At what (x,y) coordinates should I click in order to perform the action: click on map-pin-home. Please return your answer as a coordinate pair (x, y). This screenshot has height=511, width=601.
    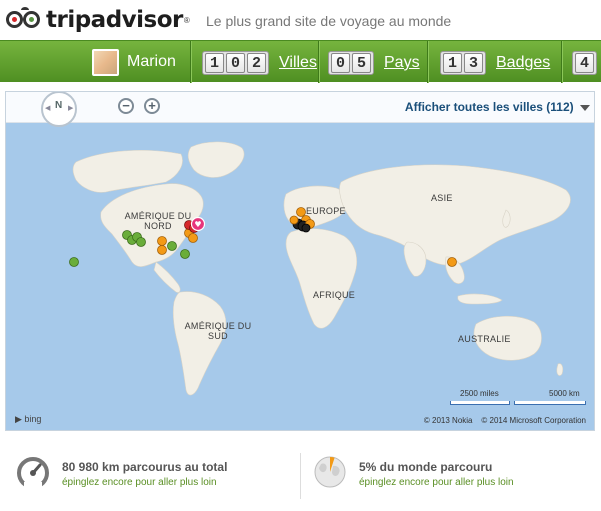
    Looking at the image, I should click on (306, 228).